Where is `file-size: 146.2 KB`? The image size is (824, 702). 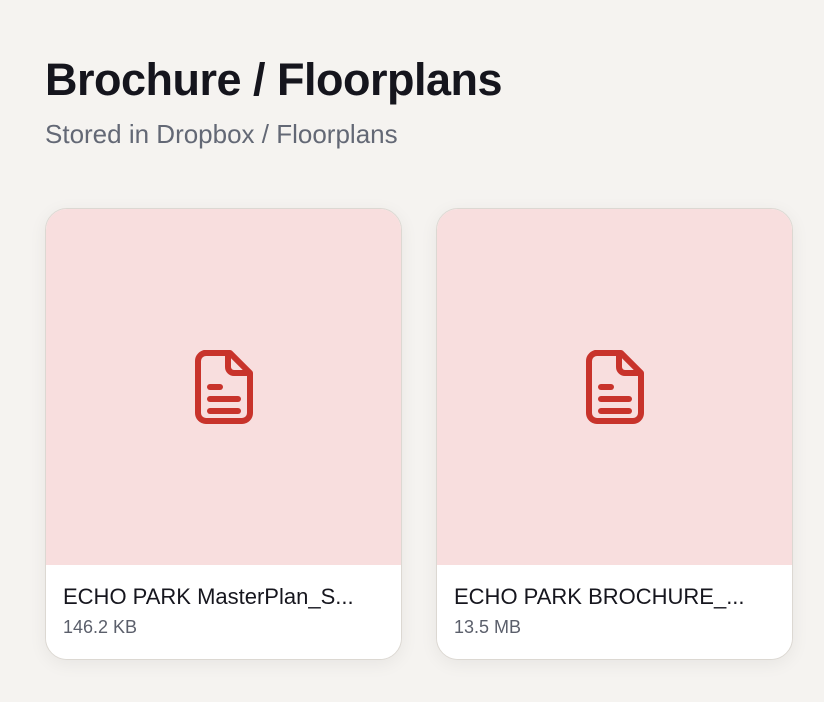
file-size: 146.2 KB is located at coordinates (100, 627).